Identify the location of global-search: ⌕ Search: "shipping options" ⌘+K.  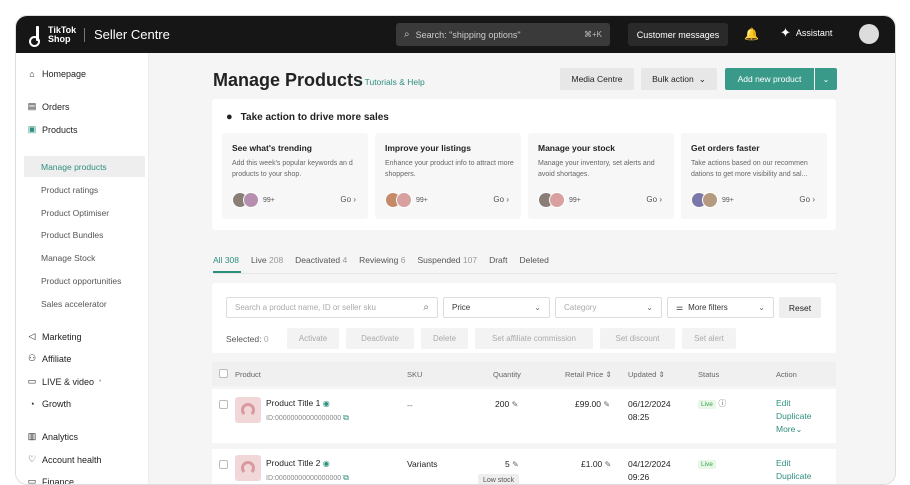
(503, 34).